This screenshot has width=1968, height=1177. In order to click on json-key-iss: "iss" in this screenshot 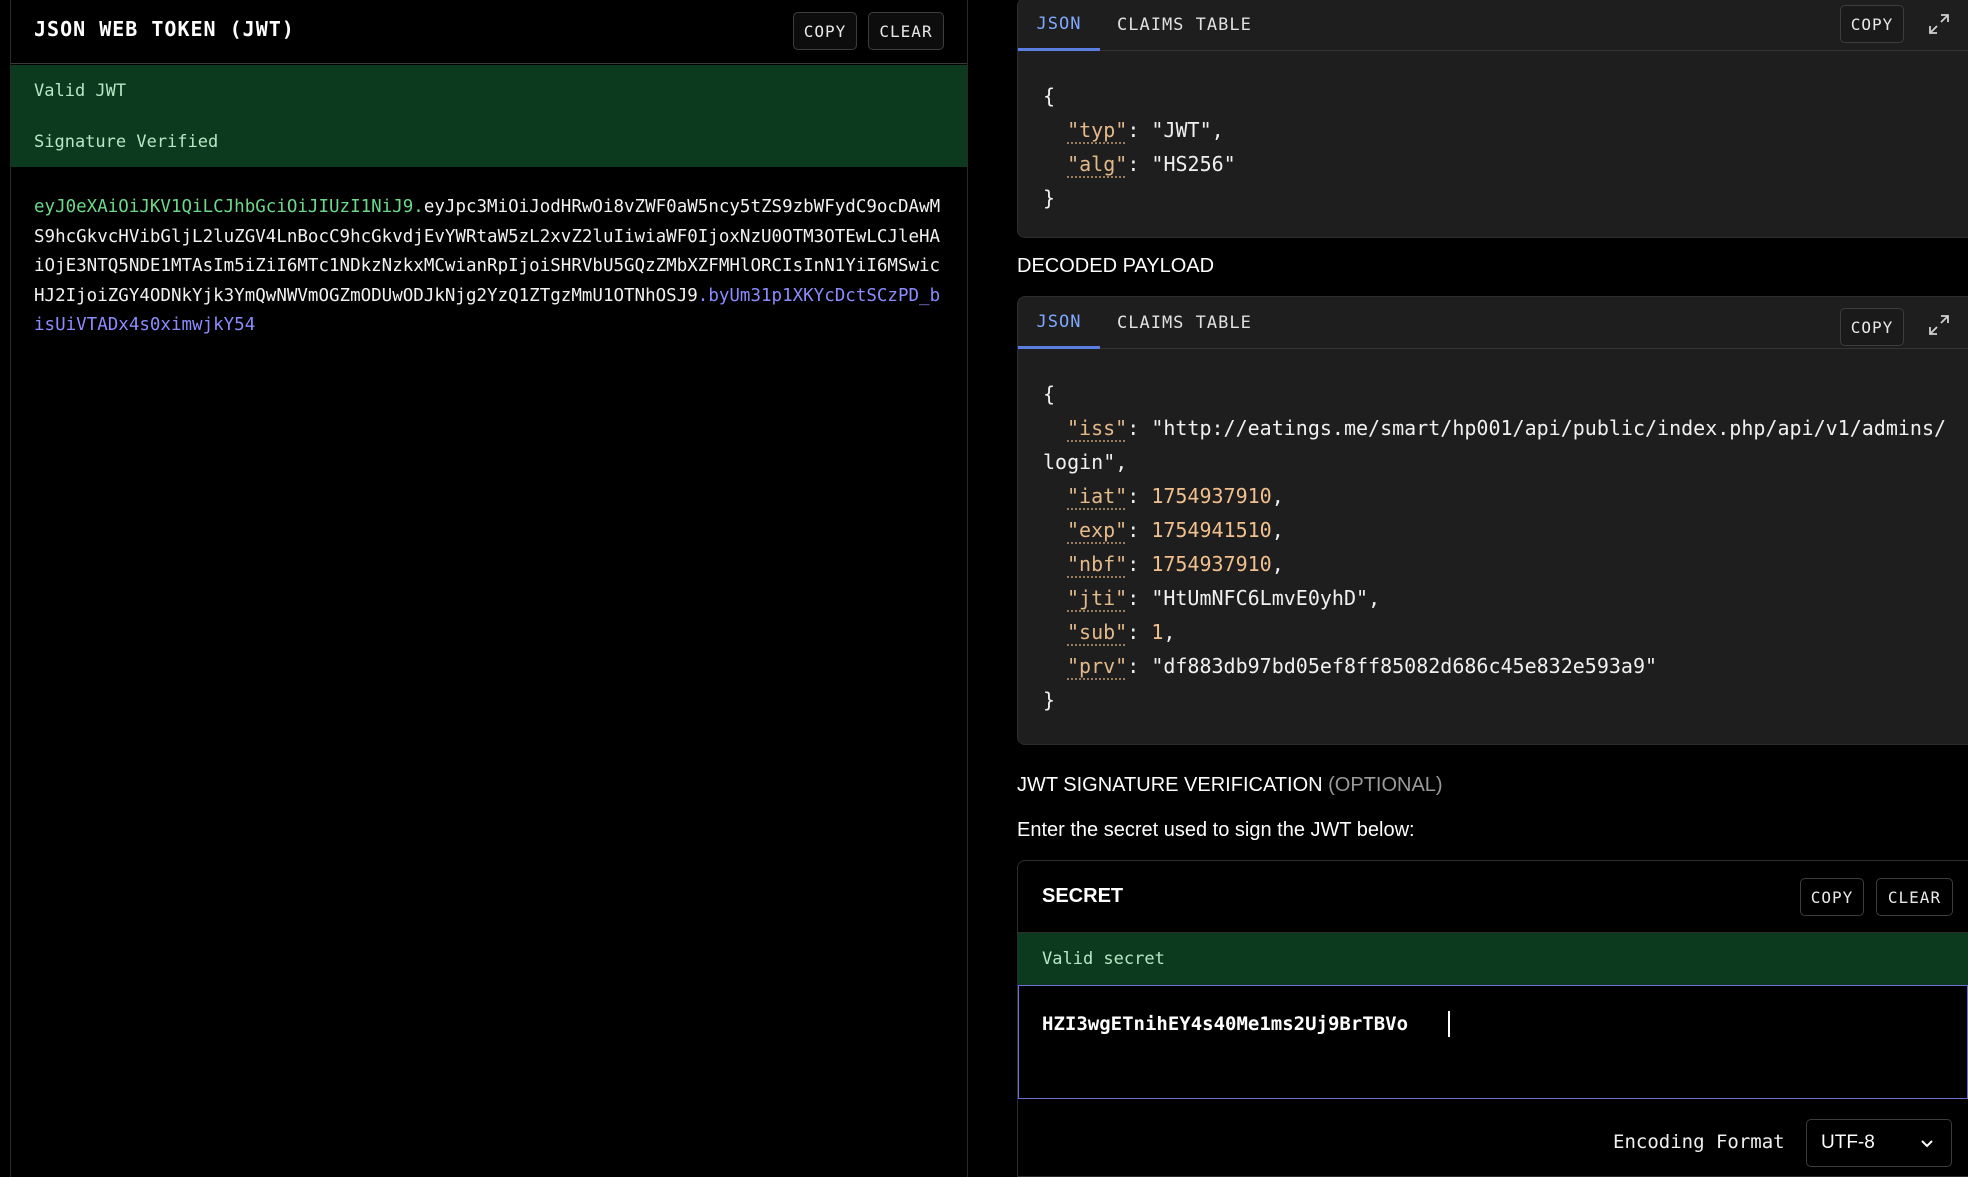, I will do `click(1097, 428)`.